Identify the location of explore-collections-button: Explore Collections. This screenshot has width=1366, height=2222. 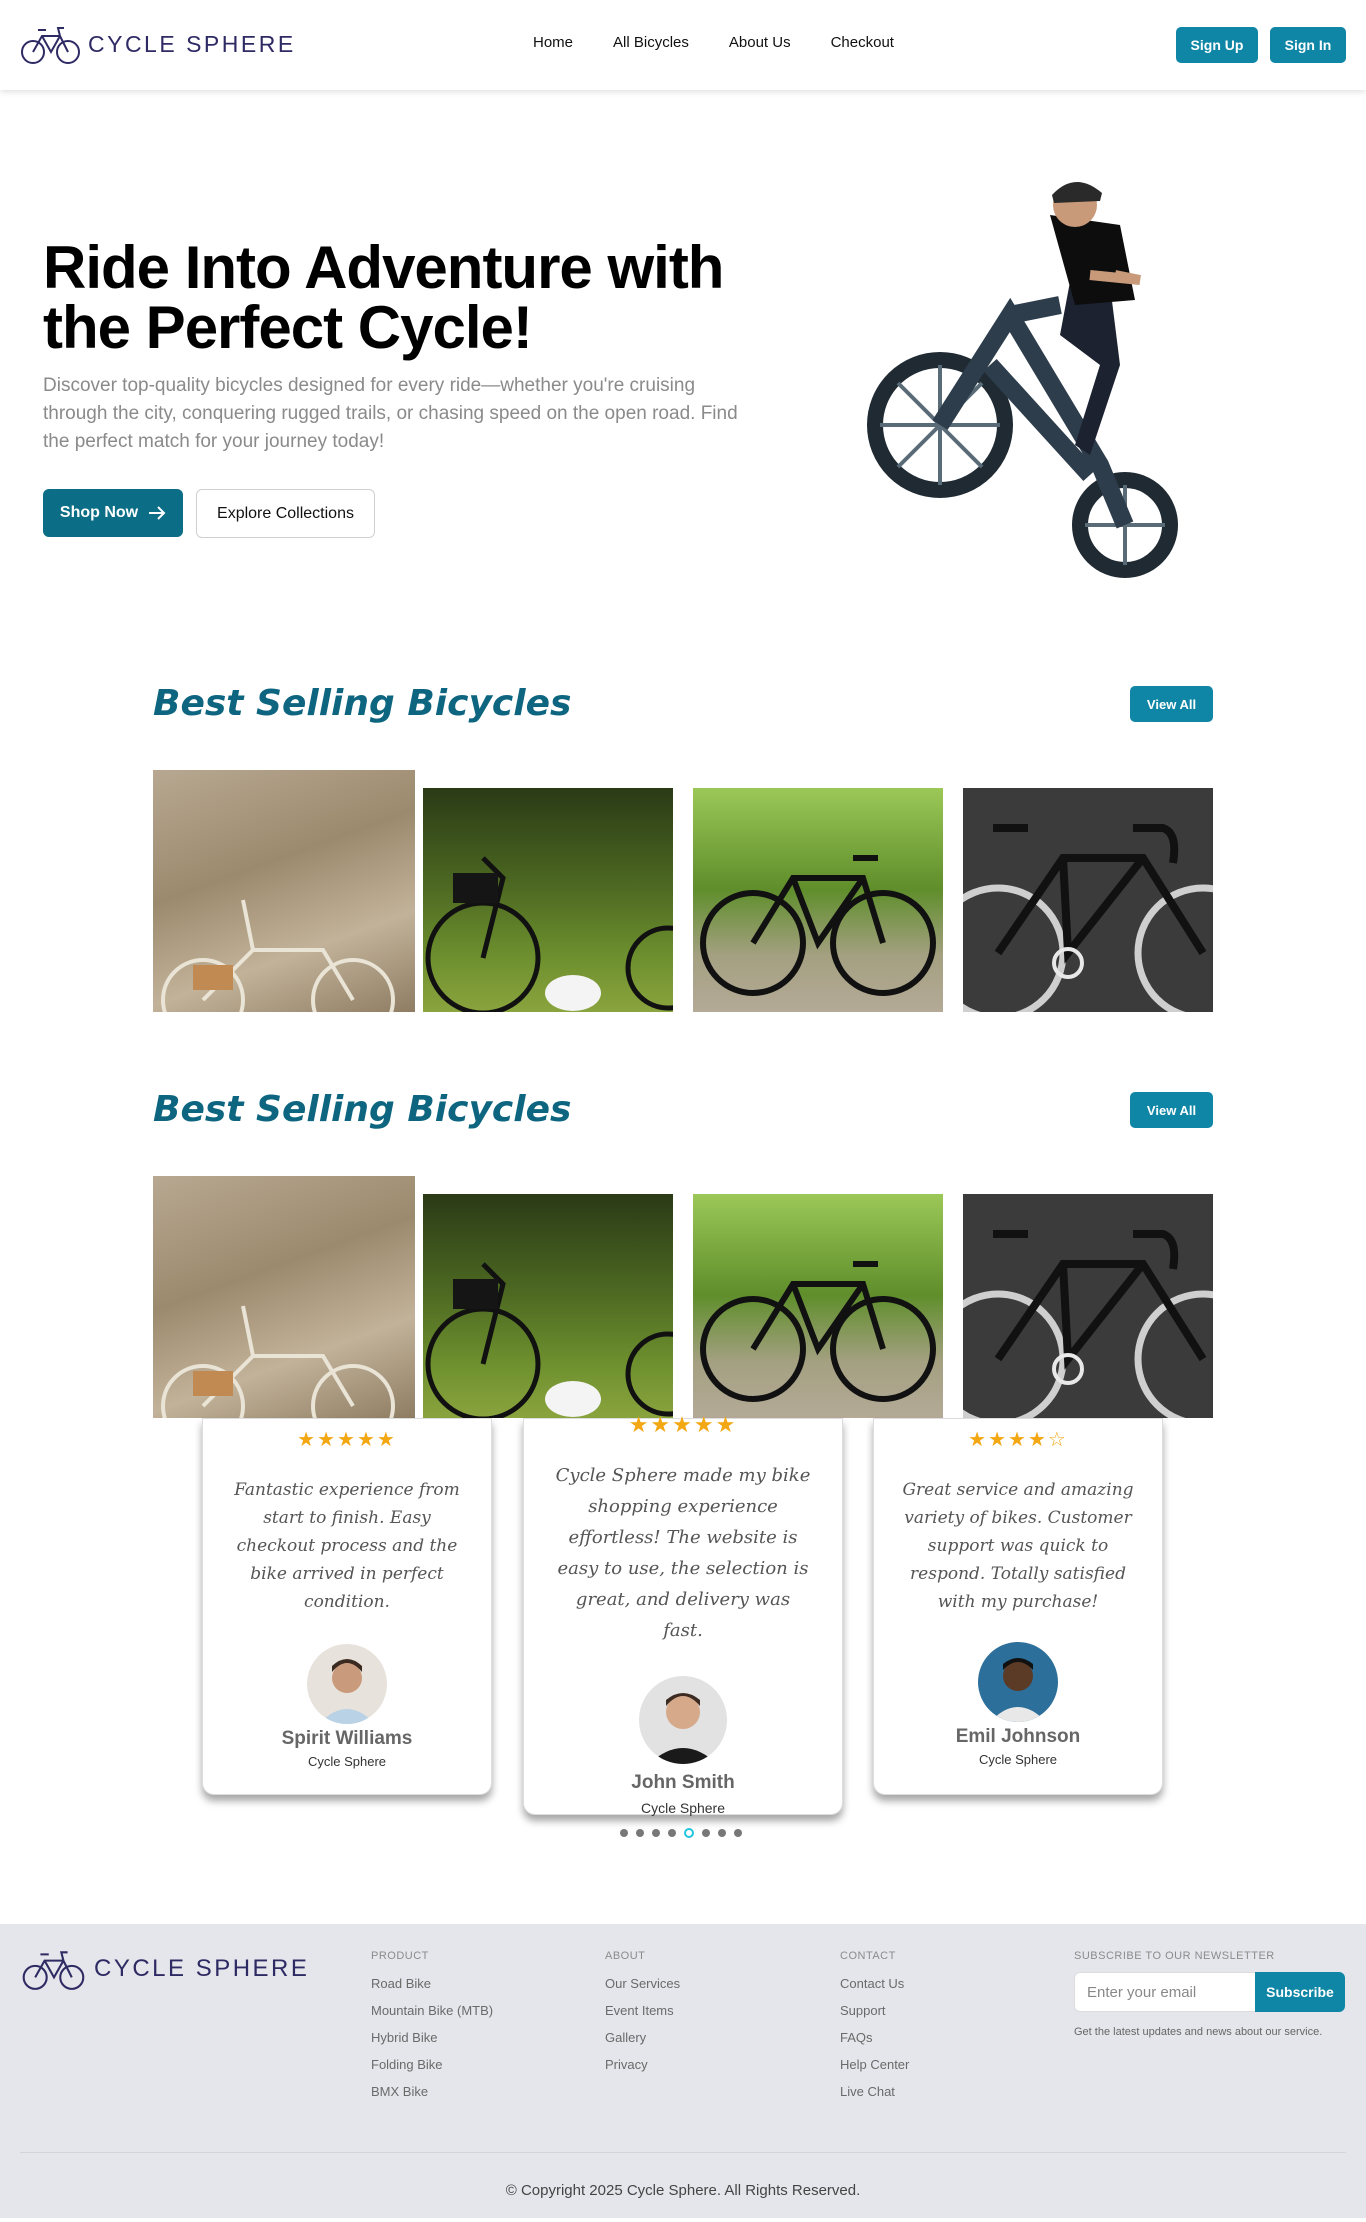
(285, 513).